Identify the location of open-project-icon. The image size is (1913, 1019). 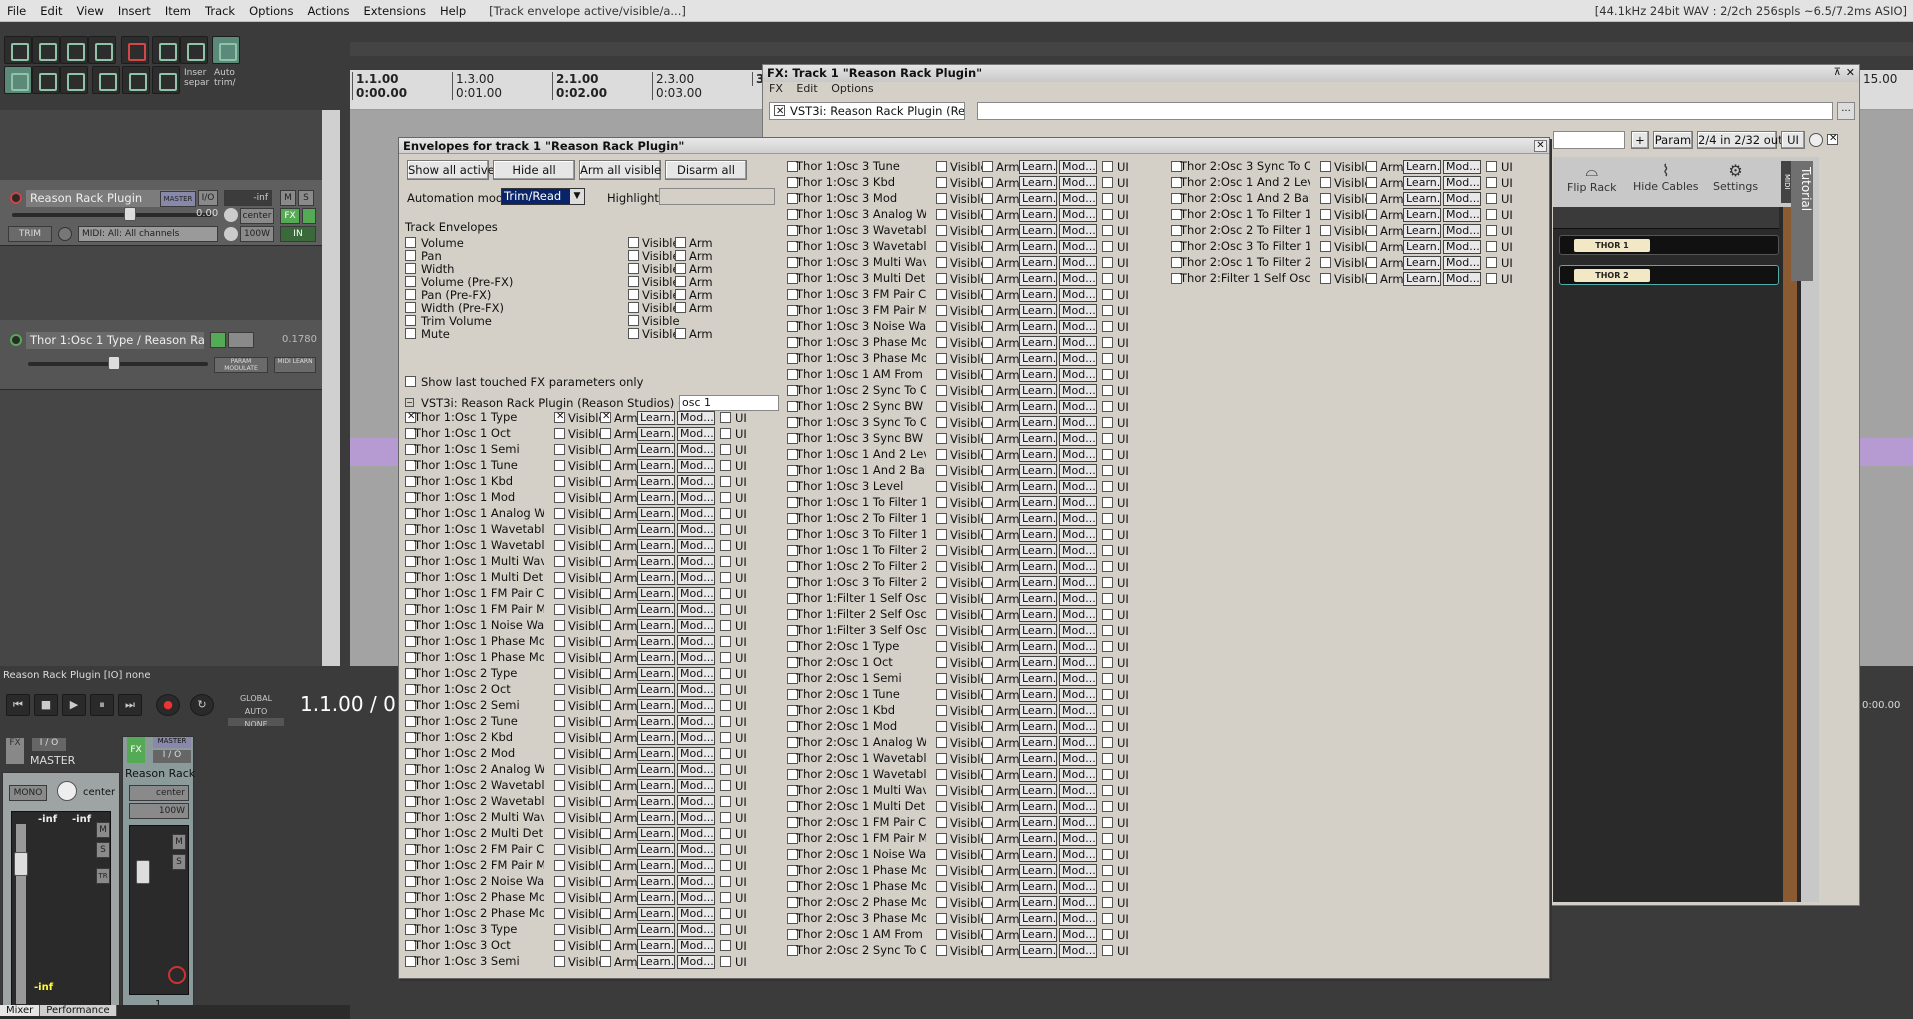
(46, 50).